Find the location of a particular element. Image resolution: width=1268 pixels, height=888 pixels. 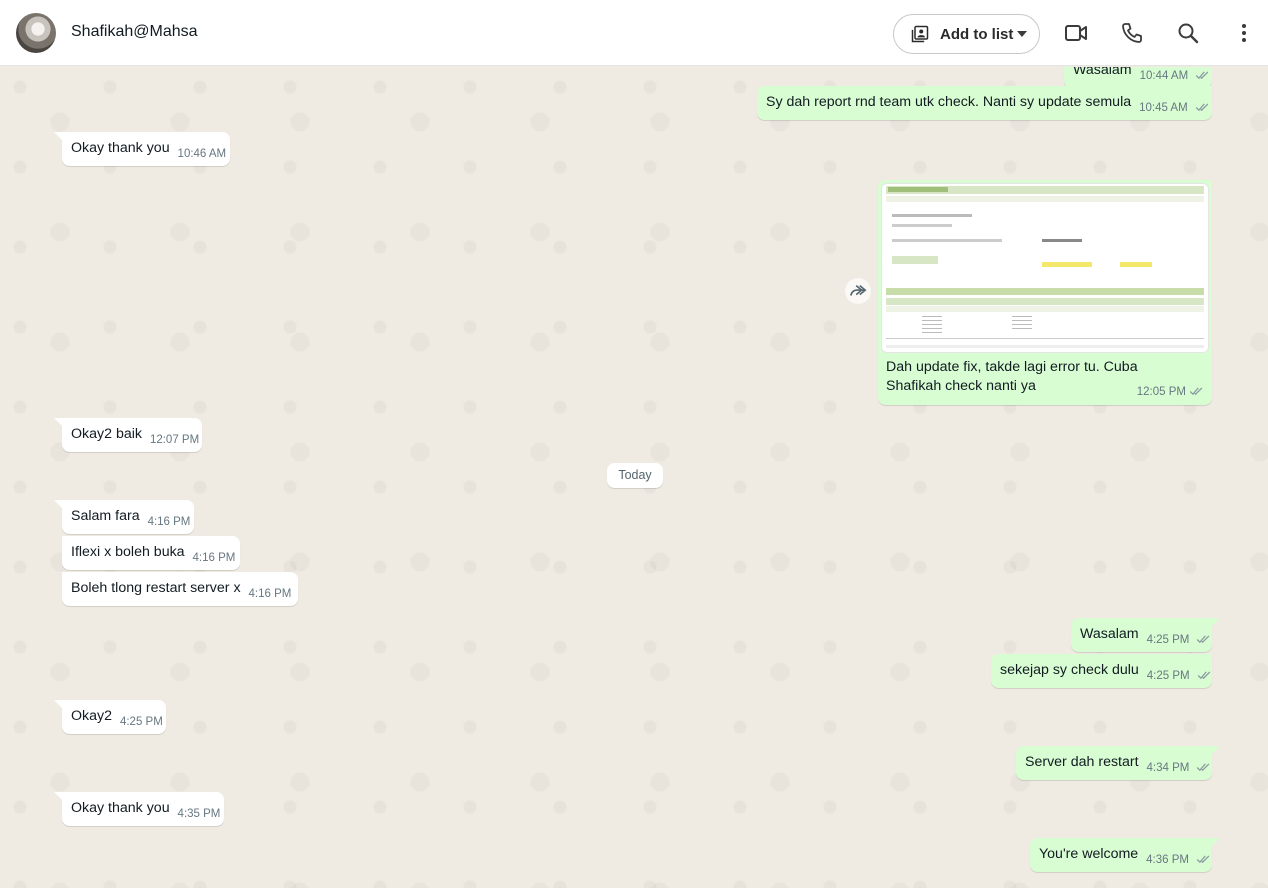

message-bubble-in: Salam fara 4:16 PM is located at coordinates (124, 517).